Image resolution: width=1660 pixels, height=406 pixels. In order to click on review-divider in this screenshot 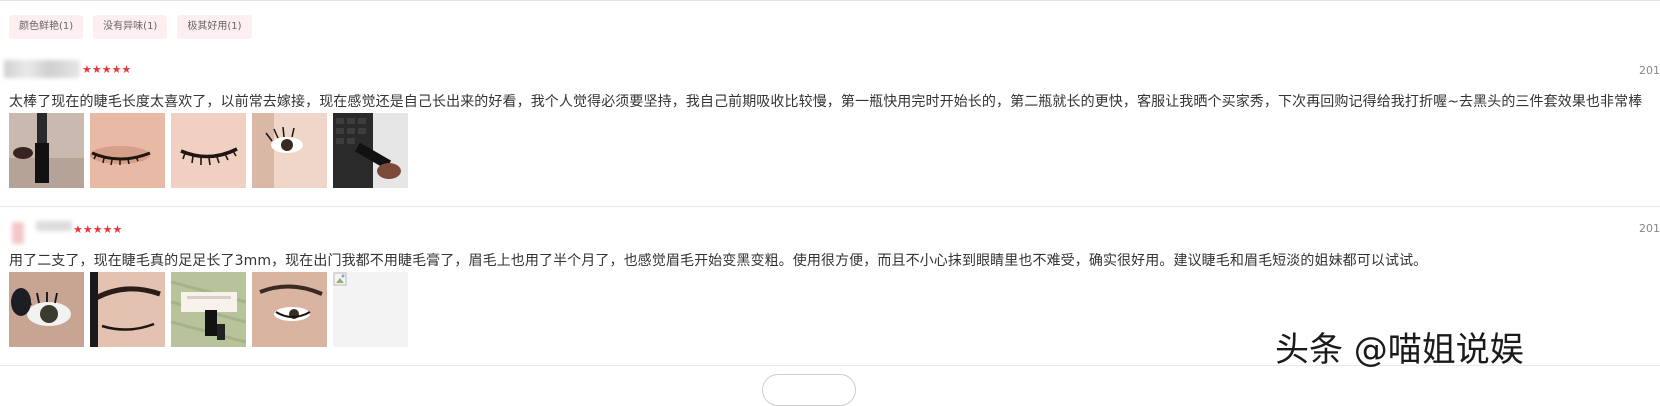, I will do `click(830, 206)`.